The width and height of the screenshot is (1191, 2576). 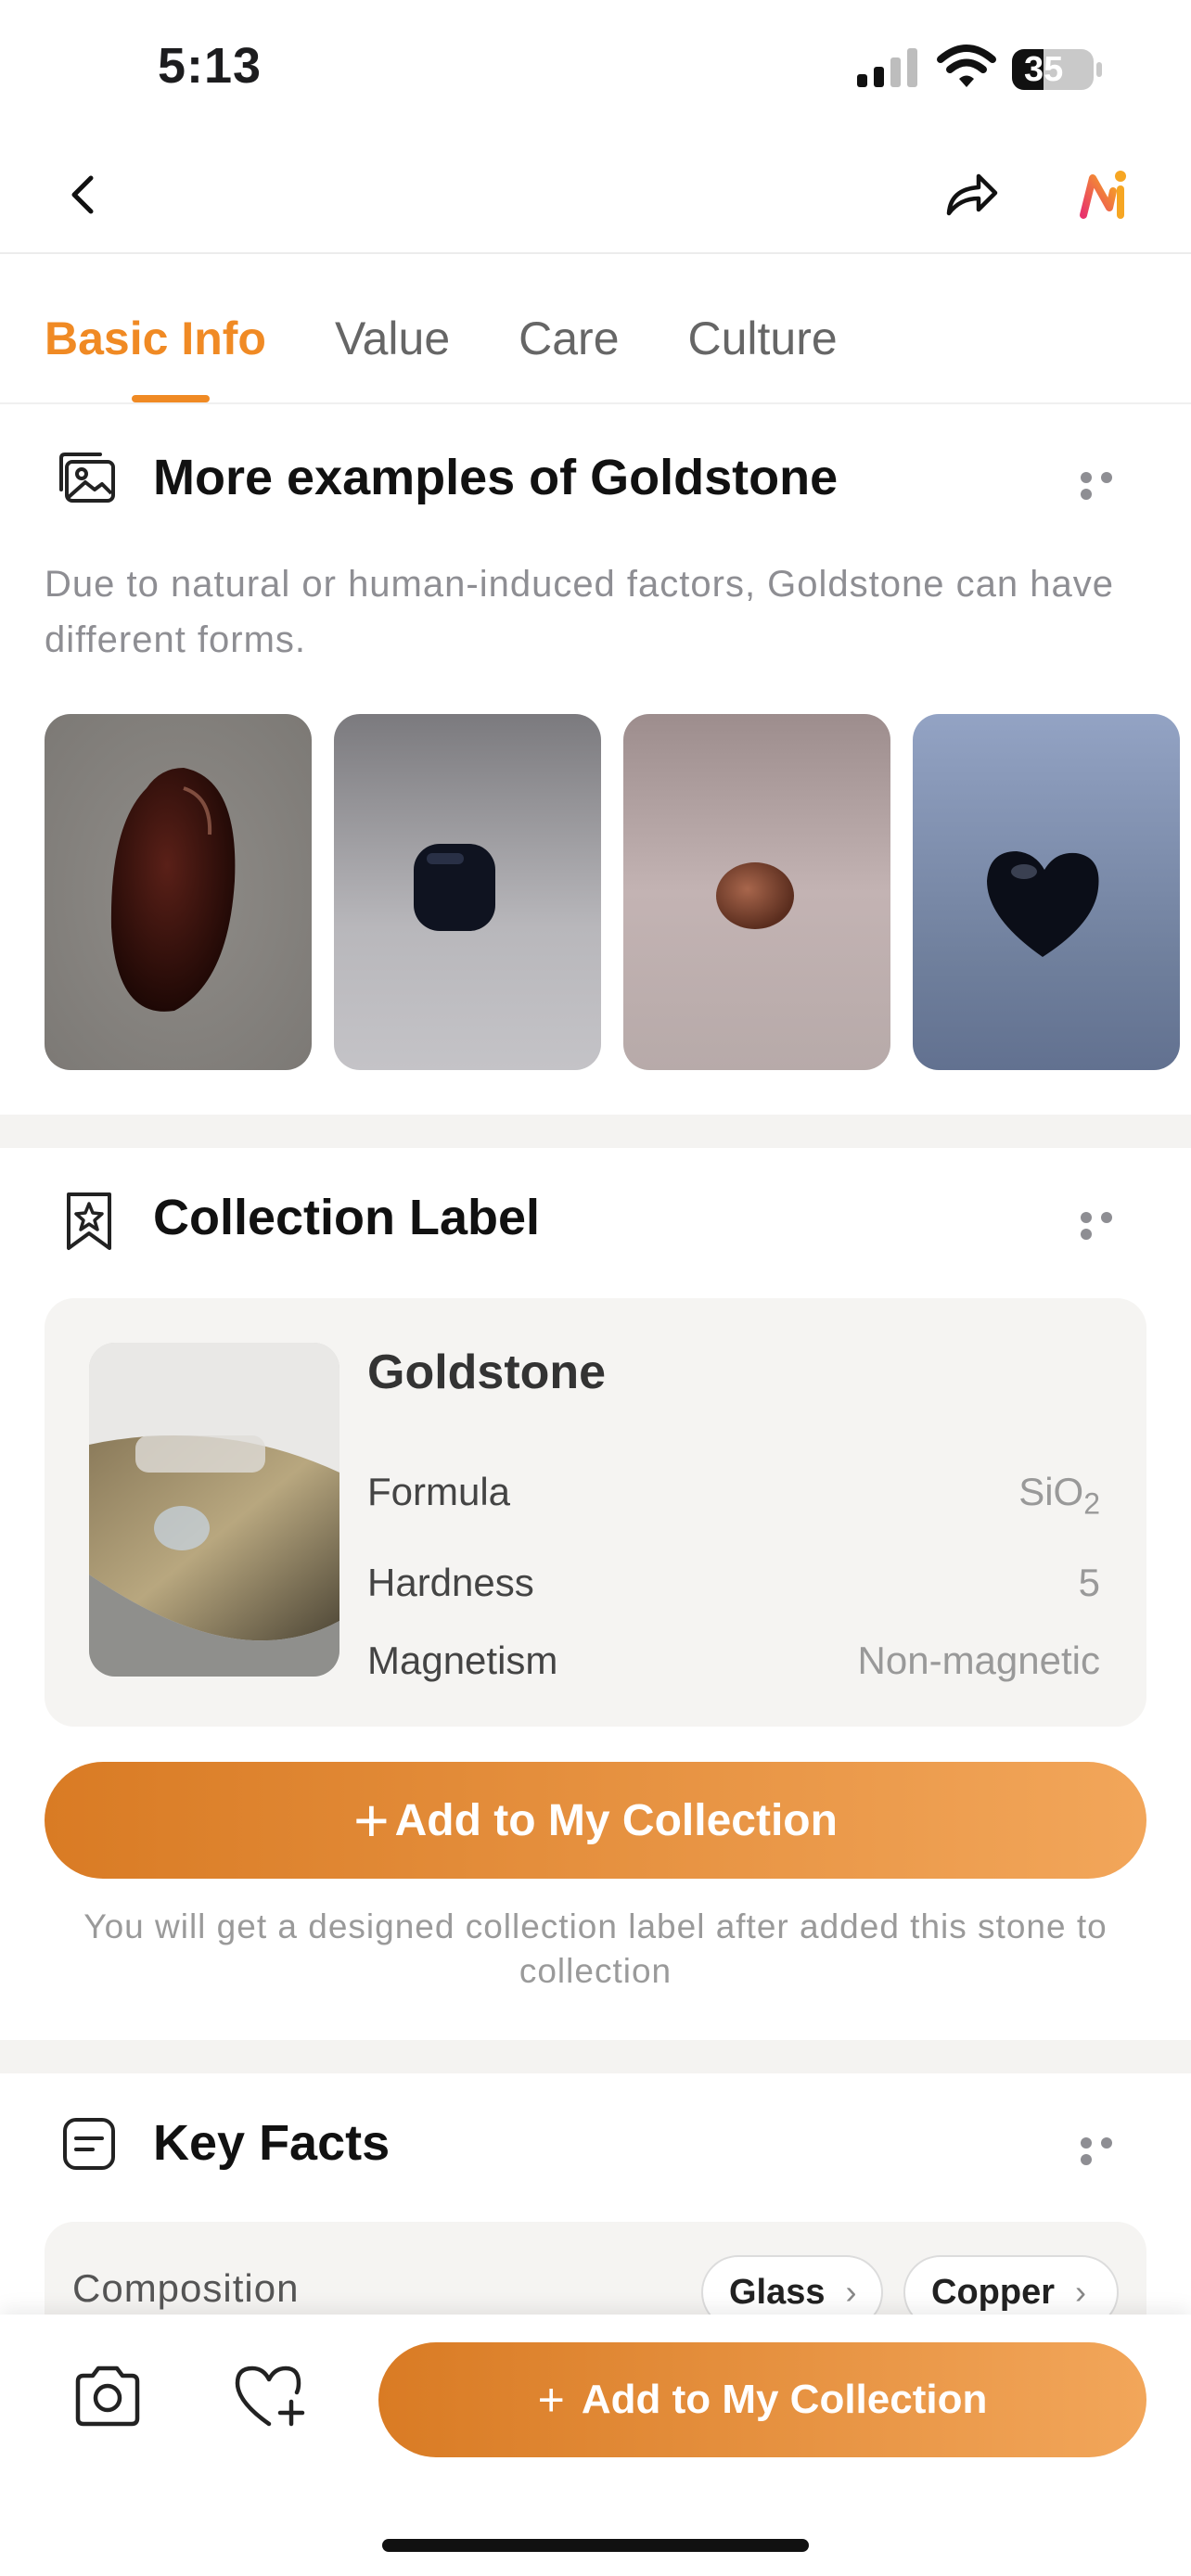 What do you see at coordinates (210, 66) in the screenshot?
I see `status-time: 5:13` at bounding box center [210, 66].